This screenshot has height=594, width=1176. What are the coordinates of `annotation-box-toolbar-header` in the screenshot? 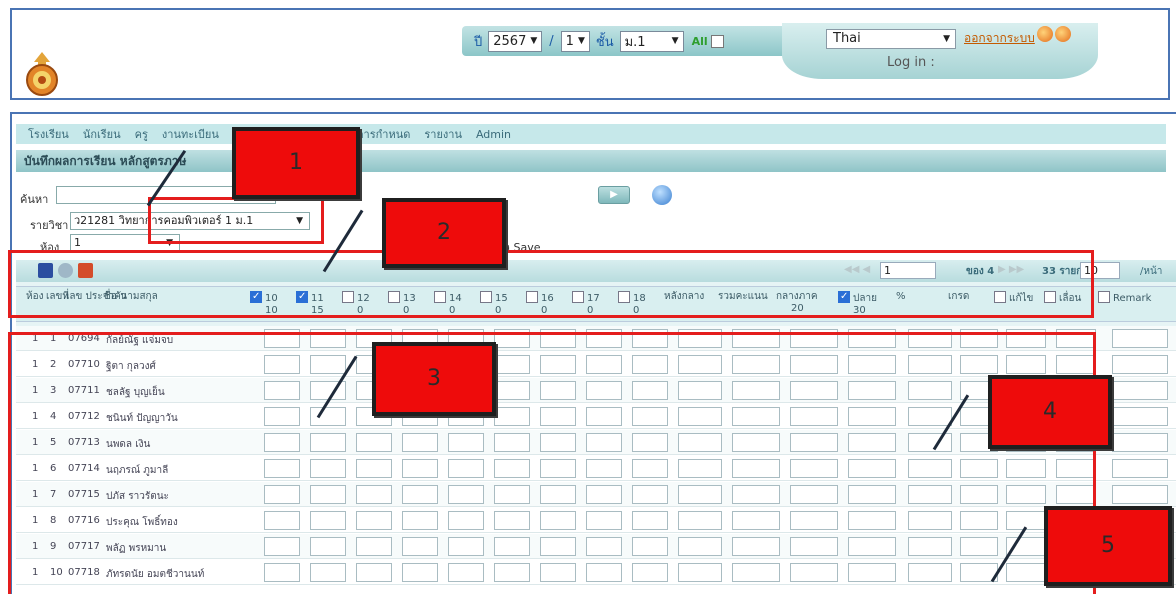 It's located at (551, 284).